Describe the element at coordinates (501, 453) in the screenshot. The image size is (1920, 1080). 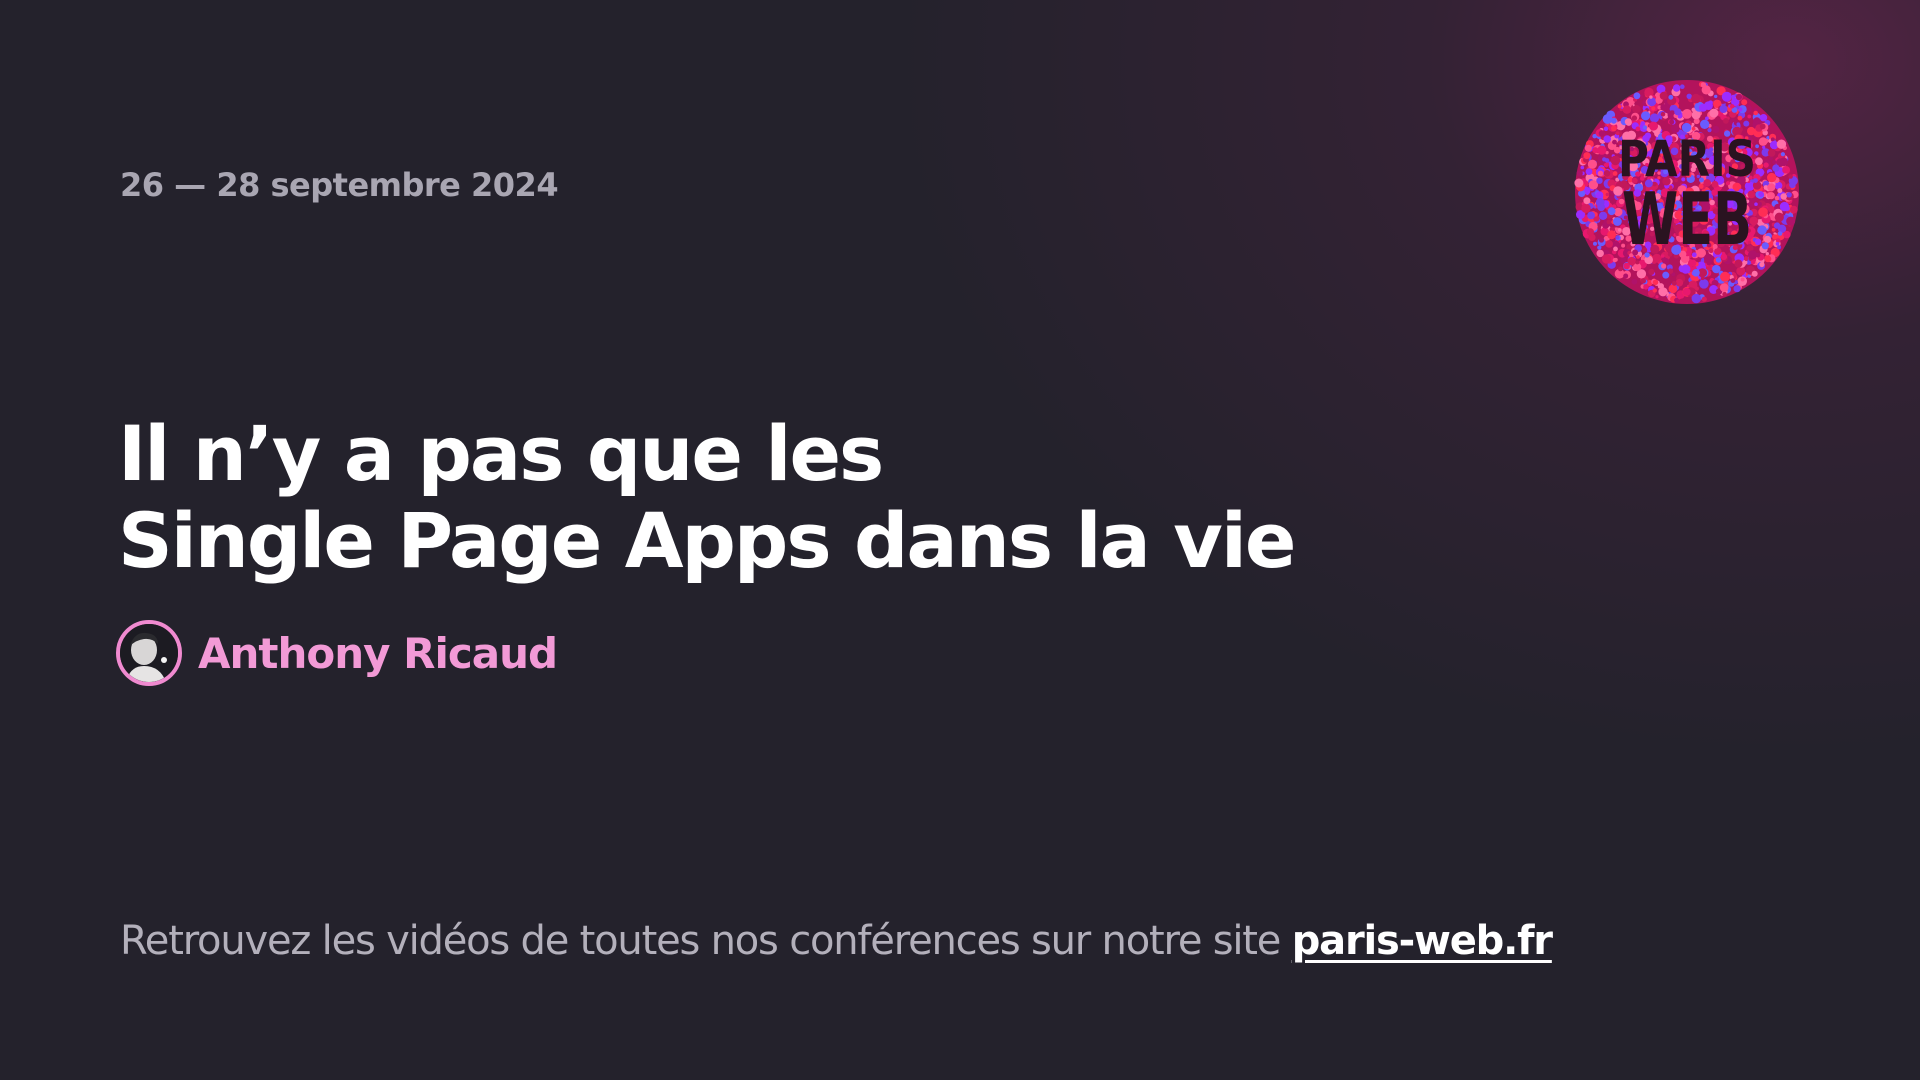
I see `talk-title-line-1: Il n’y a pas que les` at that location.